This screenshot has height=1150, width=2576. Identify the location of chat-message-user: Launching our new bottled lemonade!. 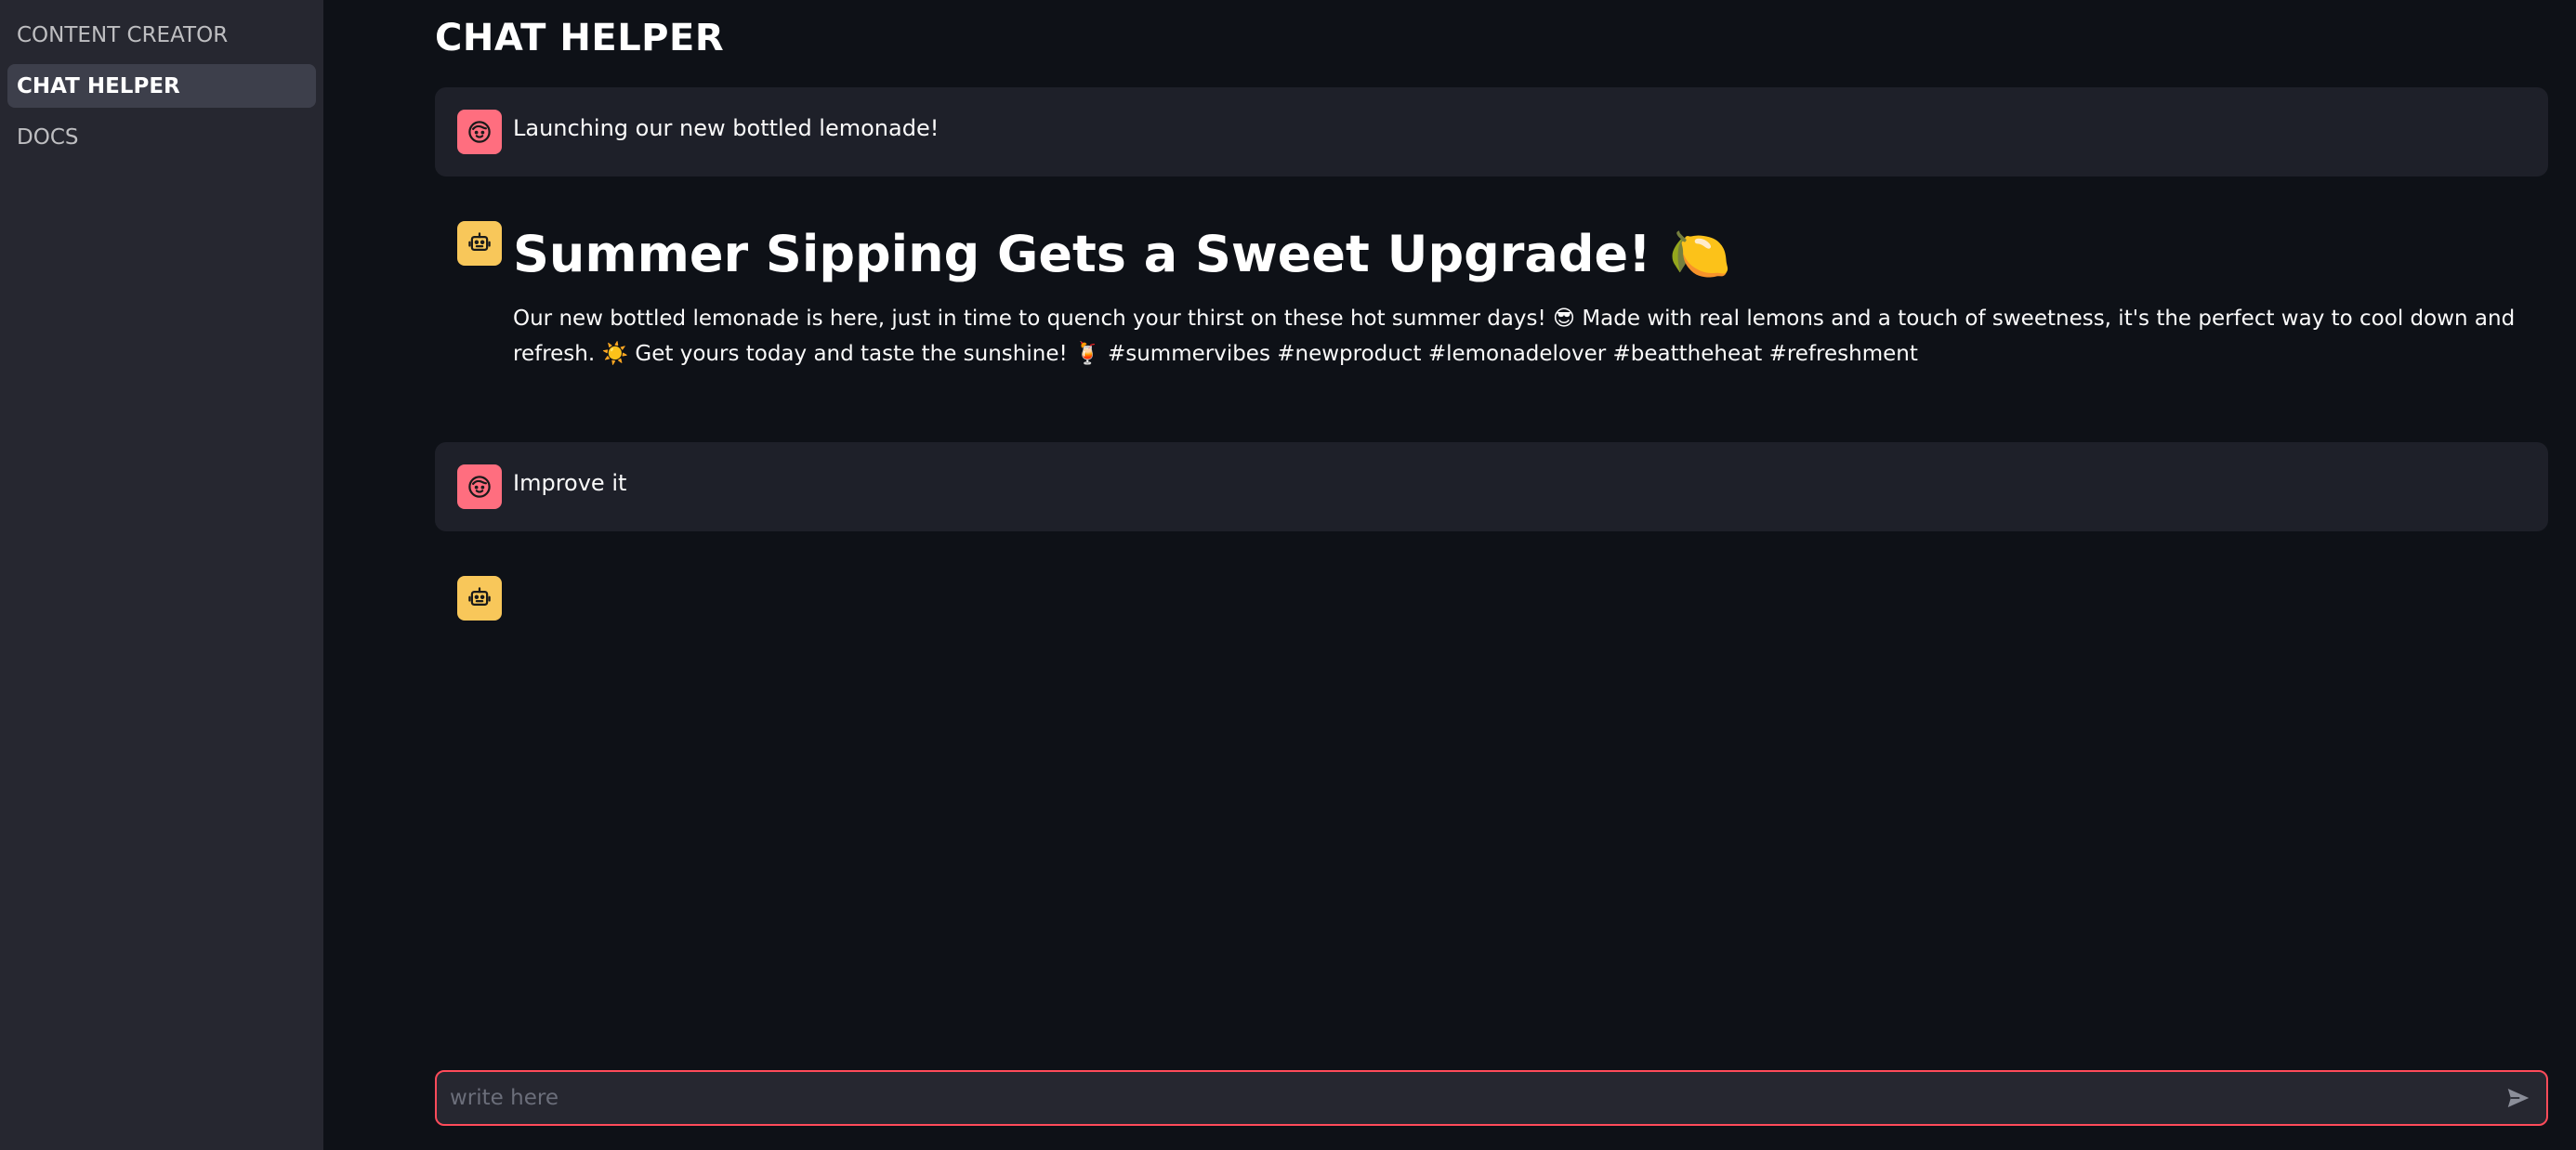
(1491, 131).